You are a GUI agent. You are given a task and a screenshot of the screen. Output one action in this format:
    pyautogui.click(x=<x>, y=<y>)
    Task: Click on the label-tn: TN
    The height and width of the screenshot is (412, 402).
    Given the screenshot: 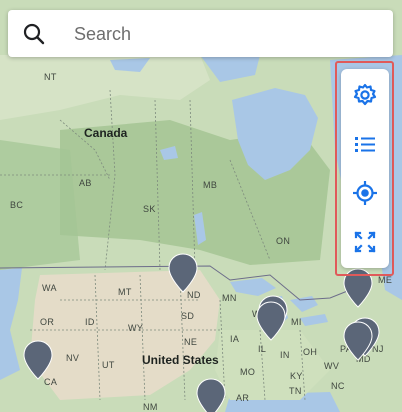 What is the action you would take?
    pyautogui.click(x=295, y=391)
    